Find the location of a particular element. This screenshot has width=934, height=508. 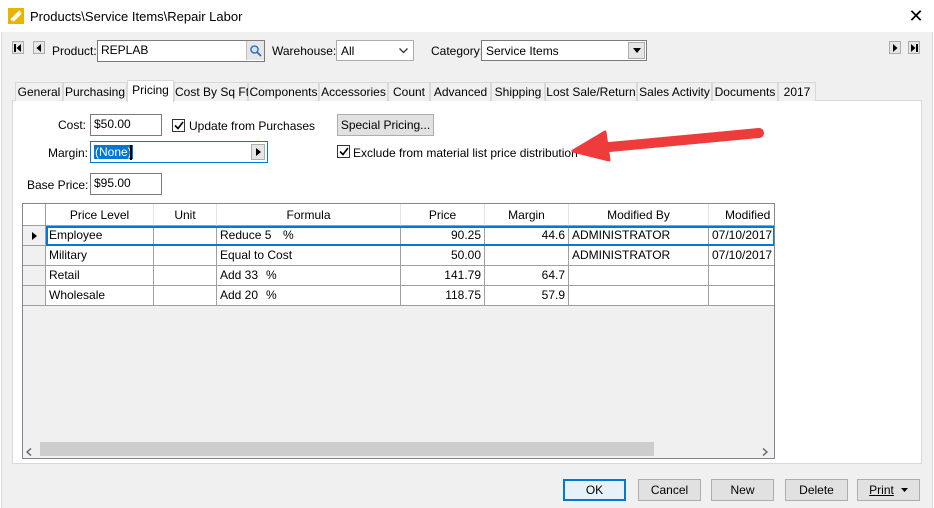

tab-purchasing: Purchasing is located at coordinates (95, 91).